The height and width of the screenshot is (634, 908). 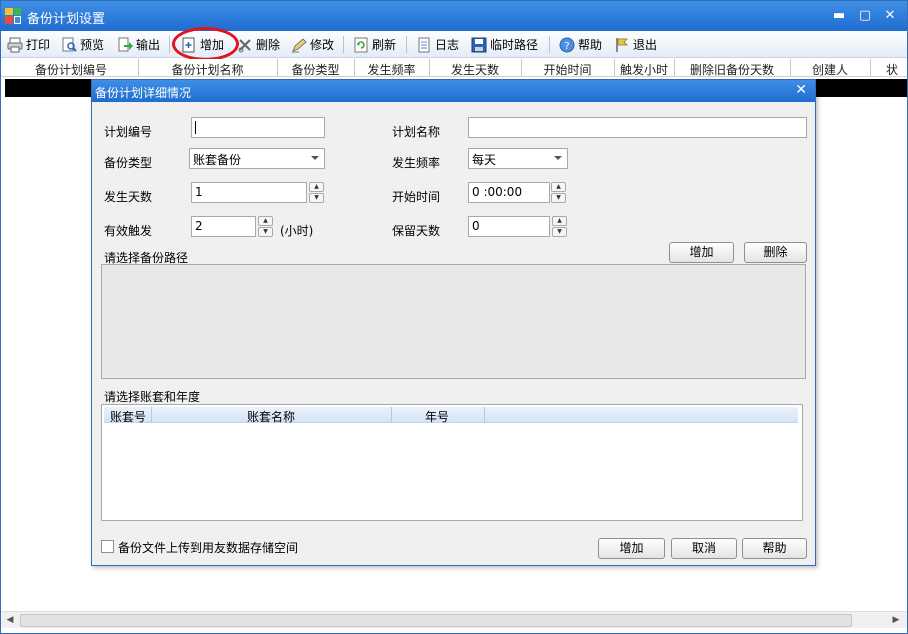 What do you see at coordinates (361, 45) in the screenshot?
I see `refresh-icon` at bounding box center [361, 45].